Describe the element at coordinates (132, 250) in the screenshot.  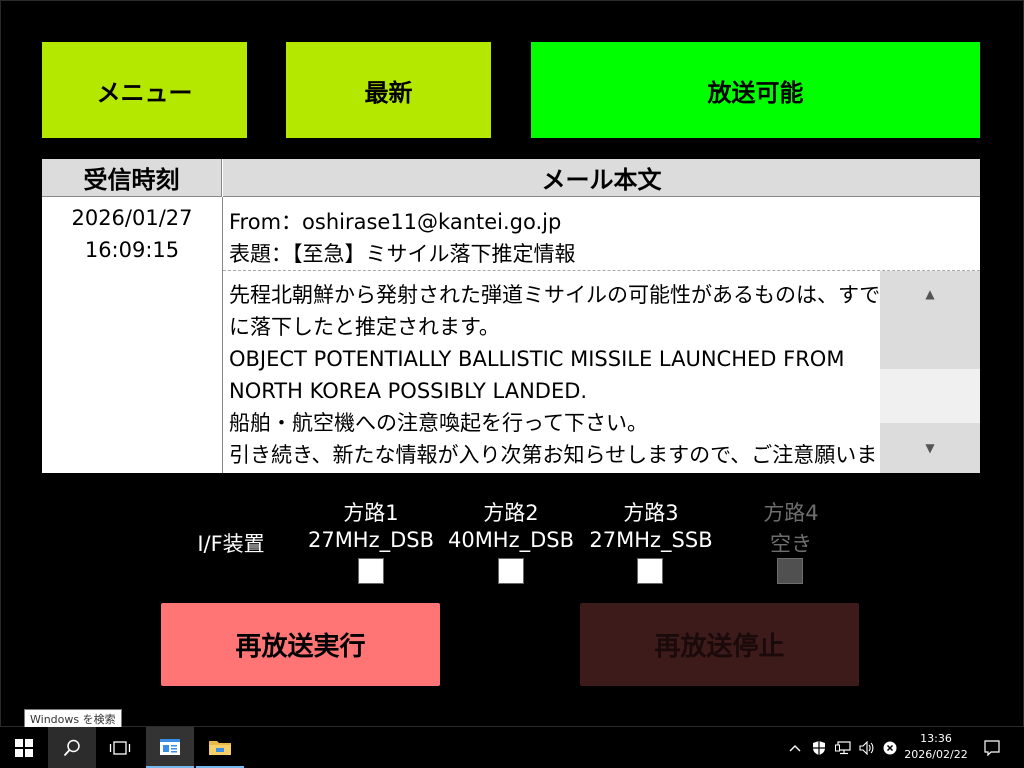
I see `received-time: 16:09:15` at that location.